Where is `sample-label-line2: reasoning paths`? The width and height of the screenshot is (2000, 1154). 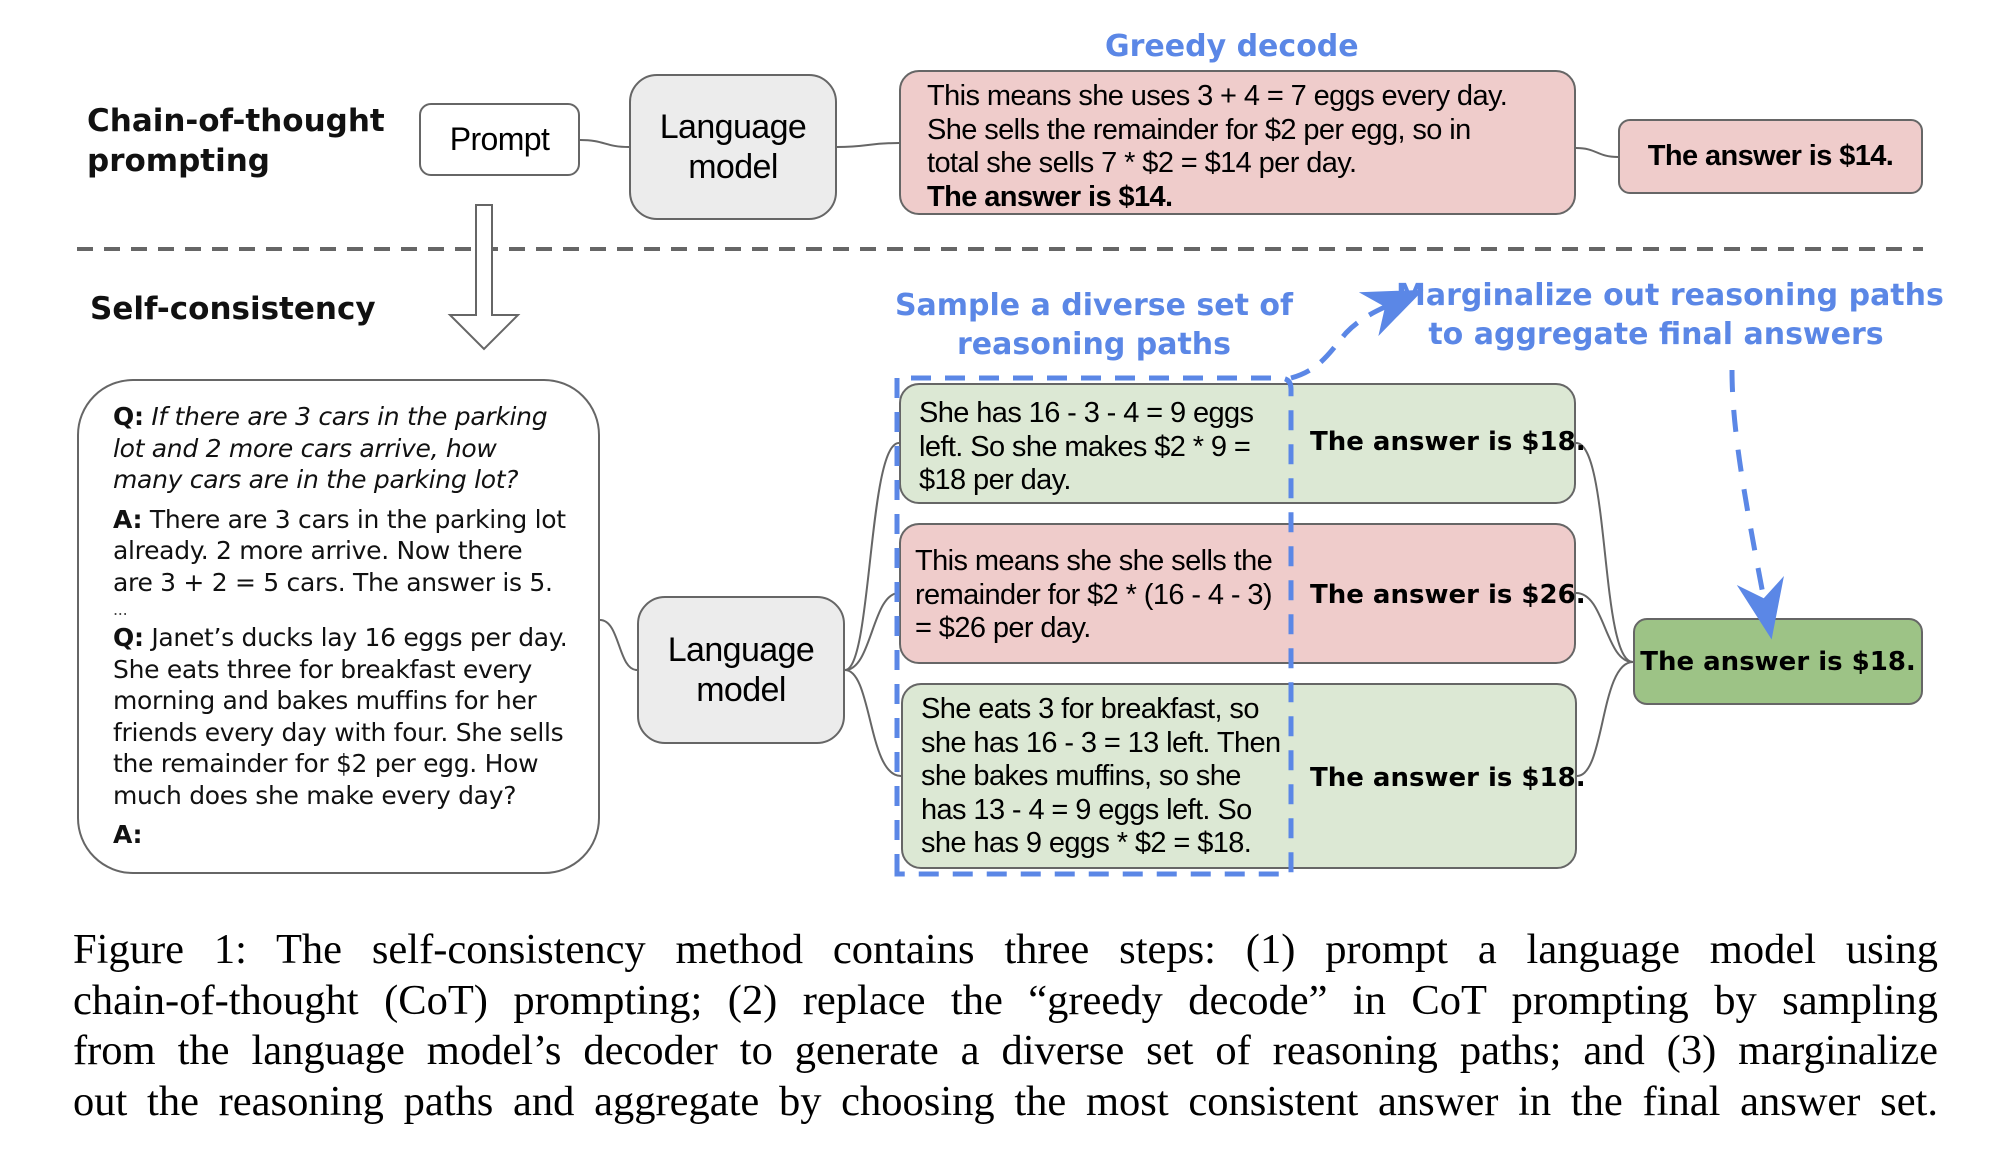
sample-label-line2: reasoning paths is located at coordinates (1094, 344).